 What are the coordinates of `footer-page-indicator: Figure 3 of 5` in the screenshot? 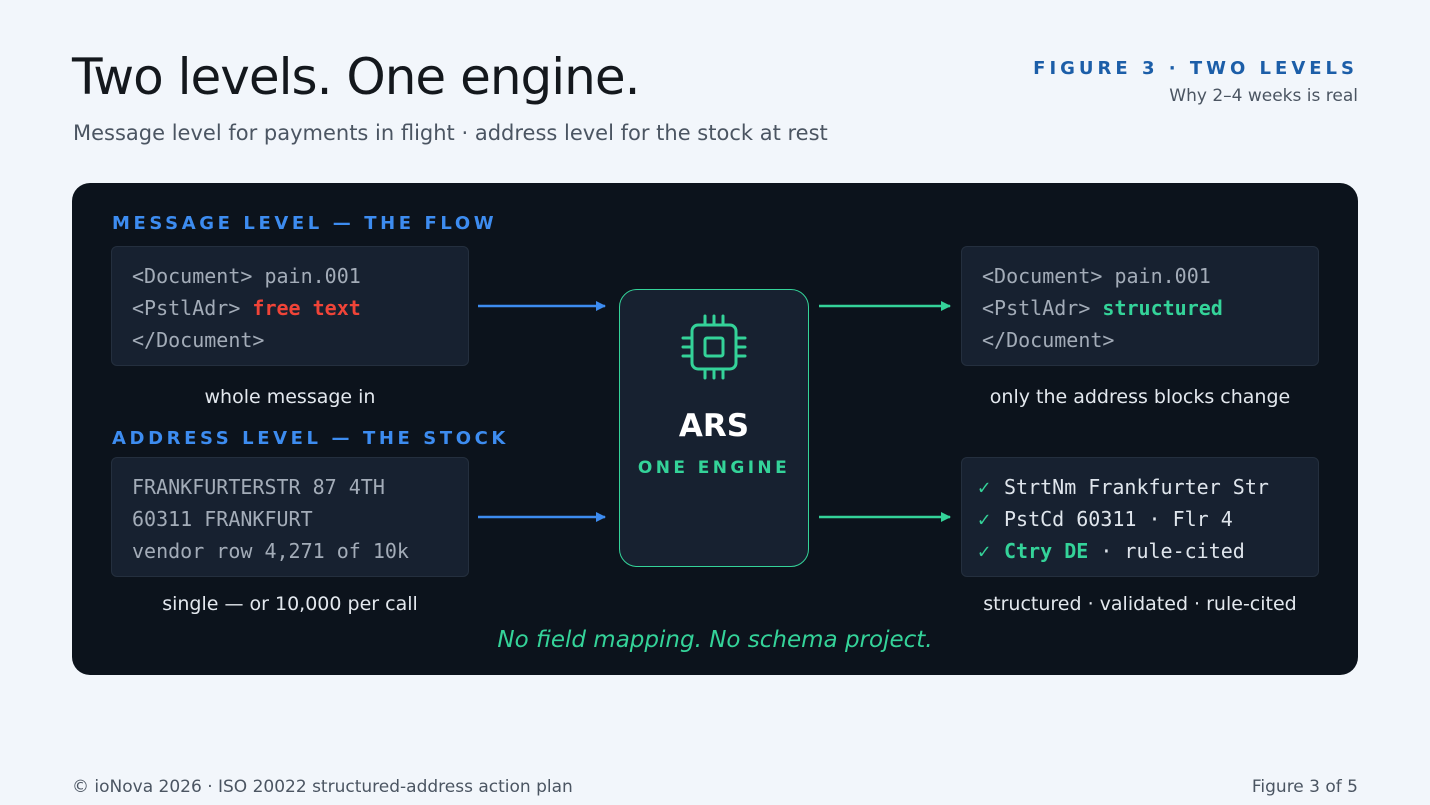 It's located at (1304, 787).